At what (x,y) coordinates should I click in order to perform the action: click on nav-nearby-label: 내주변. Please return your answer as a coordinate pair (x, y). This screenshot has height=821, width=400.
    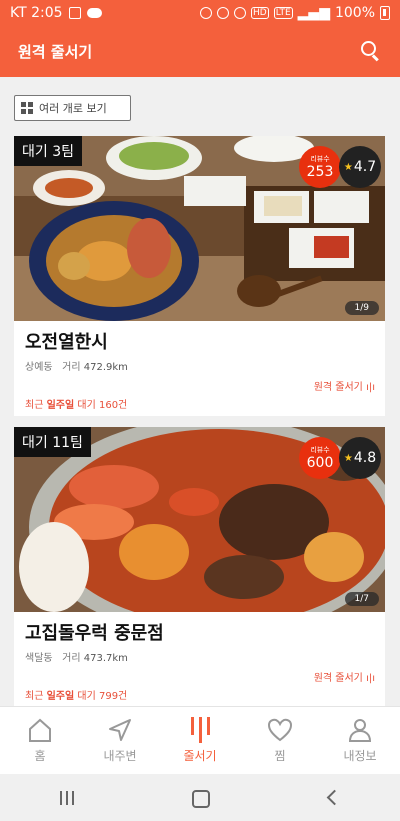
    Looking at the image, I should click on (120, 756).